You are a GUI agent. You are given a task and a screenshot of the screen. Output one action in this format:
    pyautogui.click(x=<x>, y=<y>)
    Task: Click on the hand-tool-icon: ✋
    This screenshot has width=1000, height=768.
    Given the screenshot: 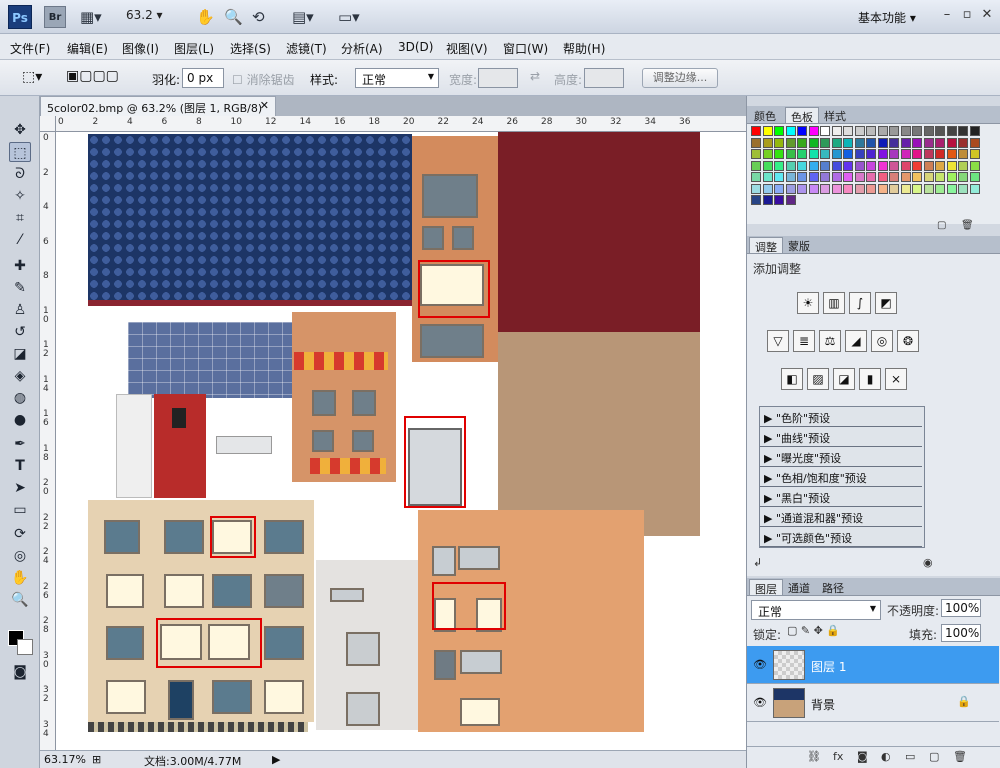 What is the action you would take?
    pyautogui.click(x=20, y=578)
    